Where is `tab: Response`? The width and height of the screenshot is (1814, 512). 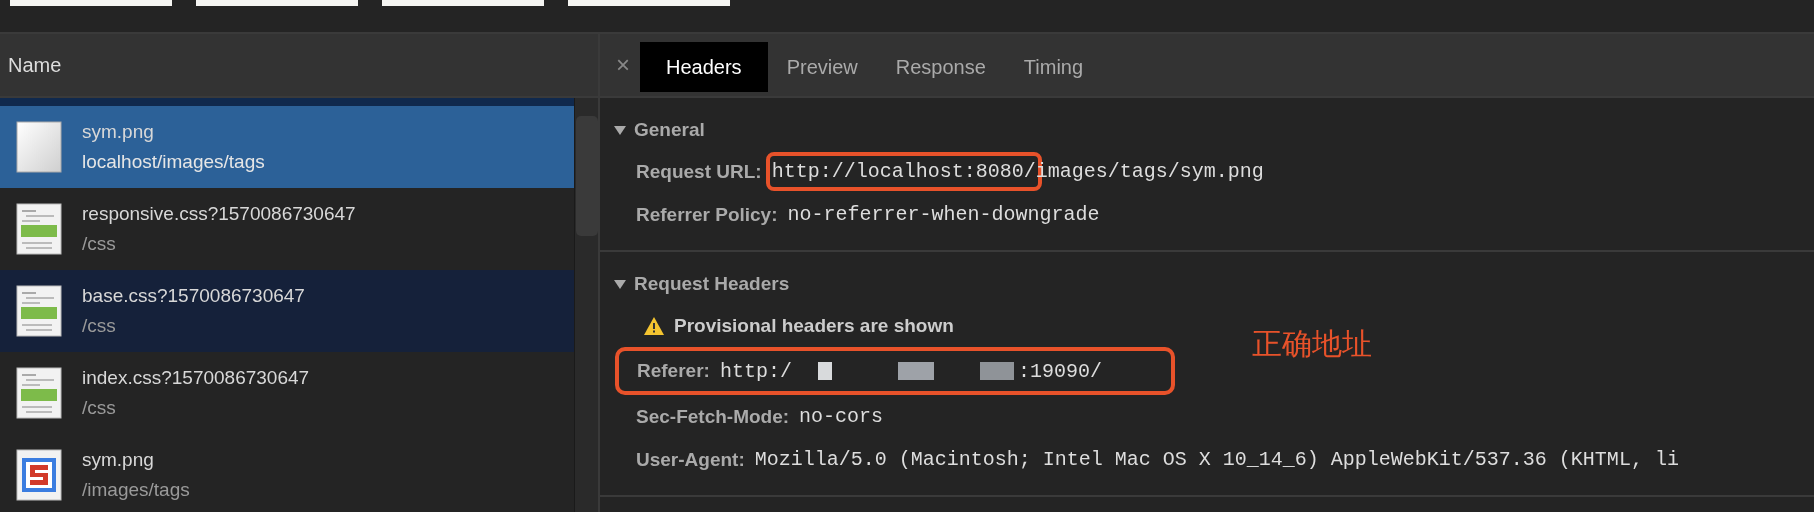
tab: Response is located at coordinates (940, 67).